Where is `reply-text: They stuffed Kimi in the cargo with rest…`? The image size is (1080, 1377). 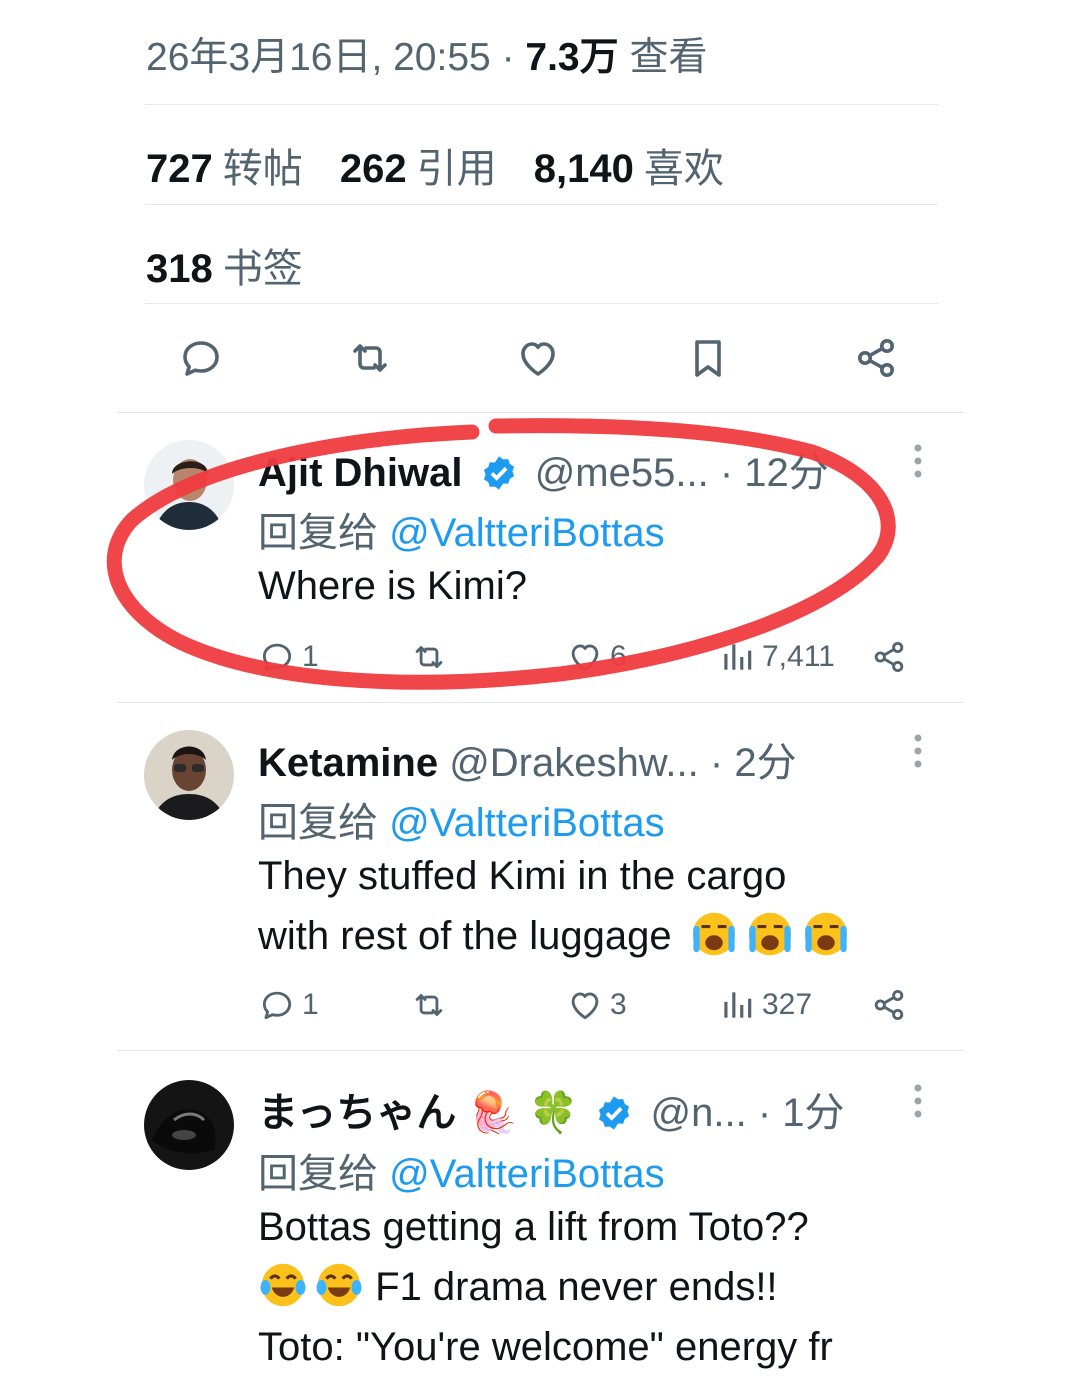 reply-text: They stuffed Kimi in the cargo with rest… is located at coordinates (598, 906).